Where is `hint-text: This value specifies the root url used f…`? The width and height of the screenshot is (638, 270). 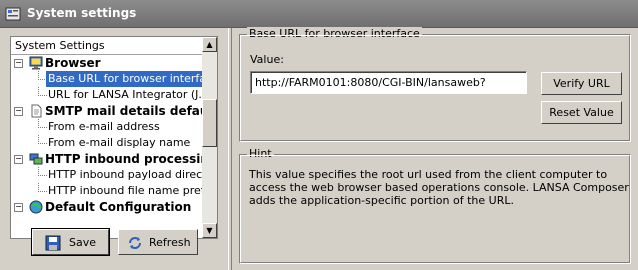 hint-text: This value specifies the root url used f… is located at coordinates (439, 187).